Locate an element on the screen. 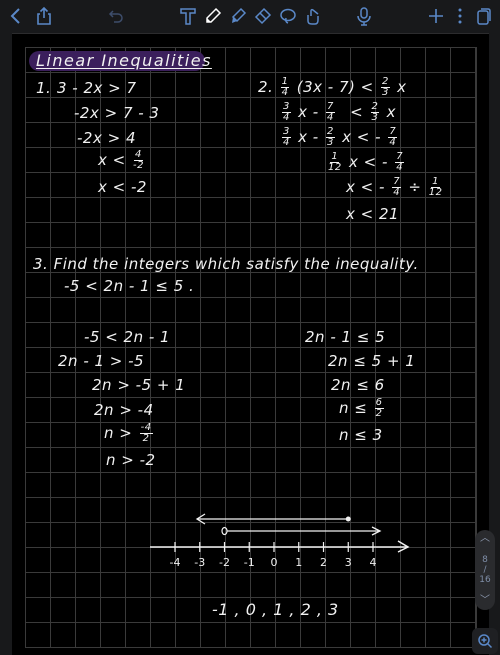 This screenshot has width=500, height=655. problem1-line: -2x > 4 is located at coordinates (106, 138).